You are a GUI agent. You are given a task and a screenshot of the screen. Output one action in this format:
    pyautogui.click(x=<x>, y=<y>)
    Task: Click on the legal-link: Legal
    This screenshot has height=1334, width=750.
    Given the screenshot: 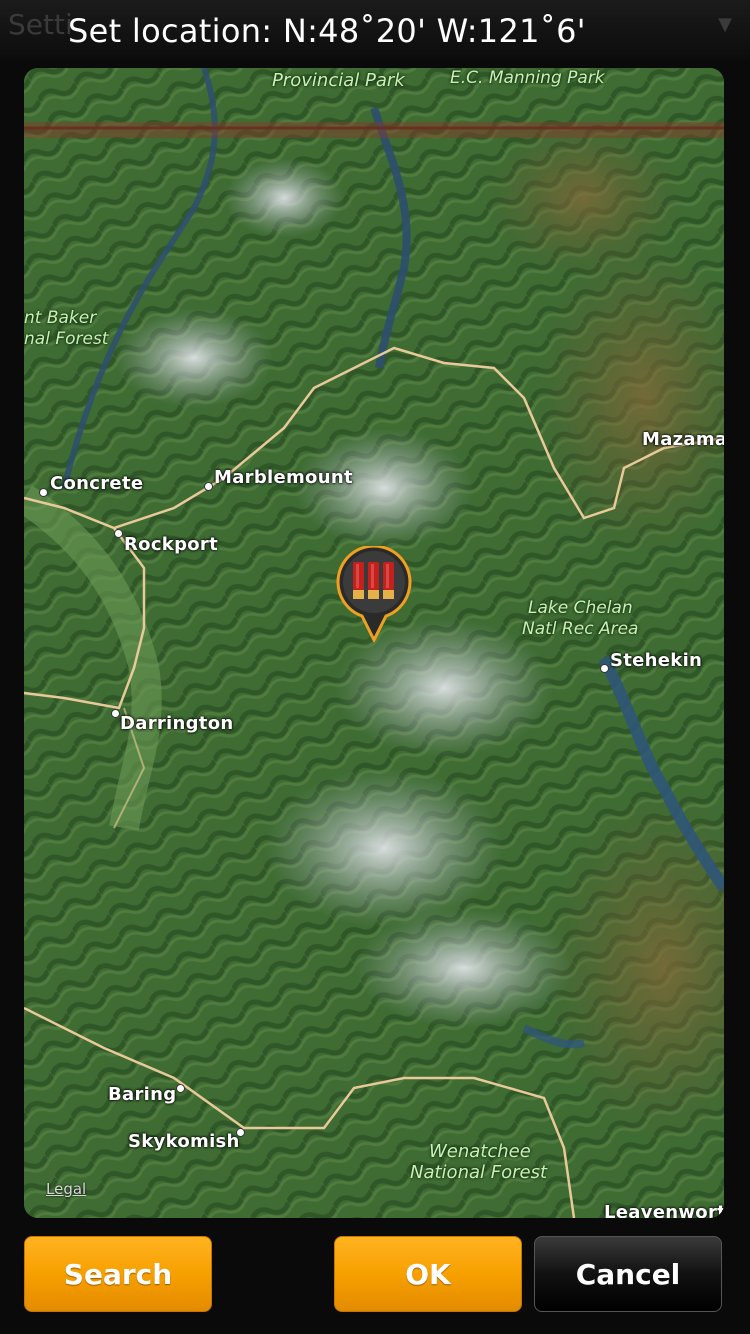 What is the action you would take?
    pyautogui.click(x=66, y=1189)
    